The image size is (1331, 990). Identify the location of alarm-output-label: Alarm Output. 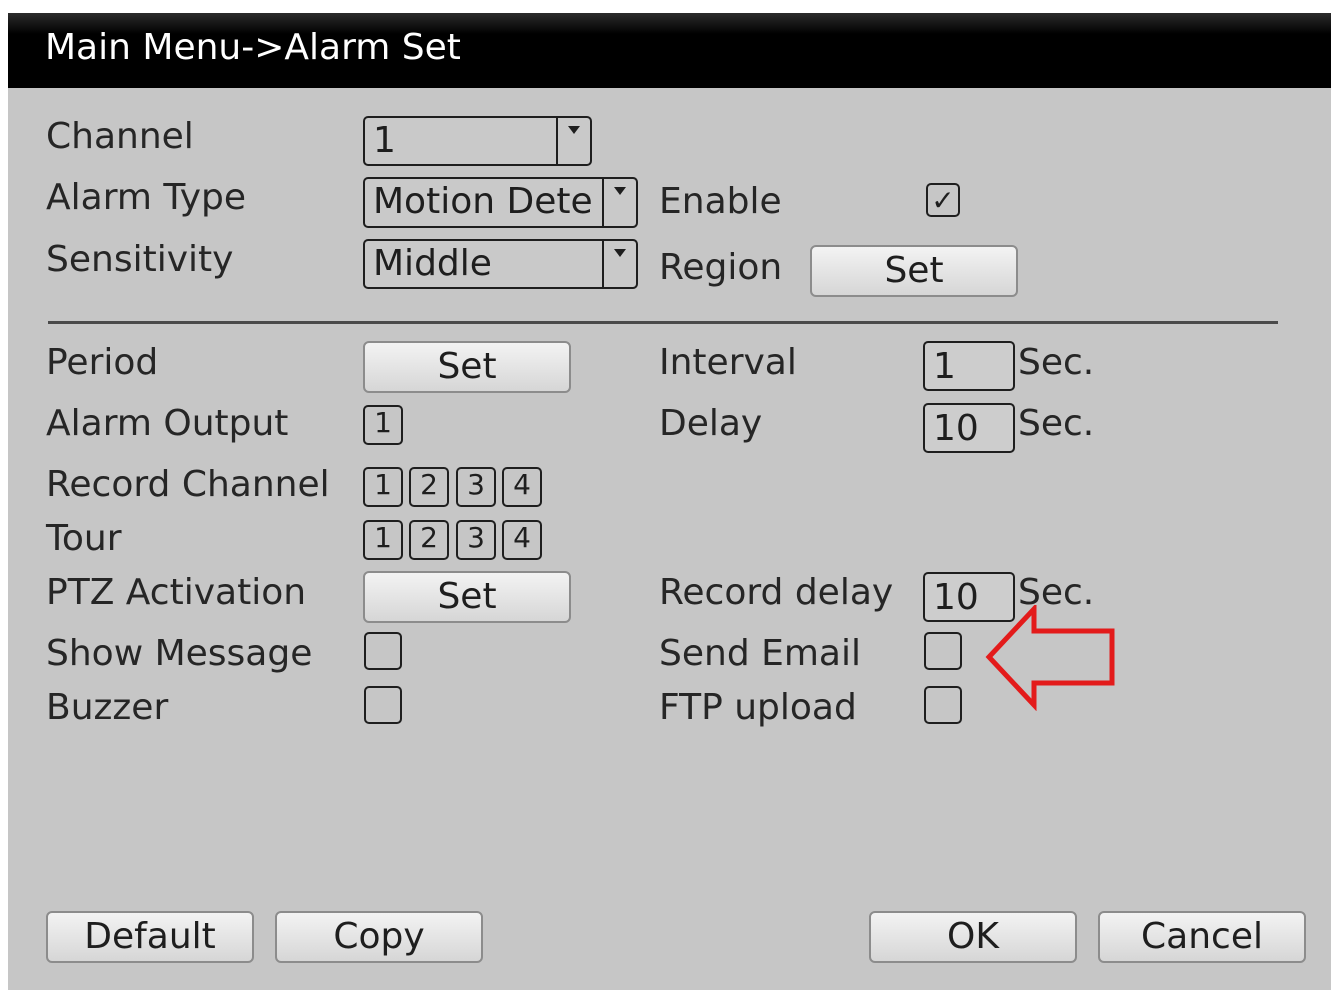
(167, 423).